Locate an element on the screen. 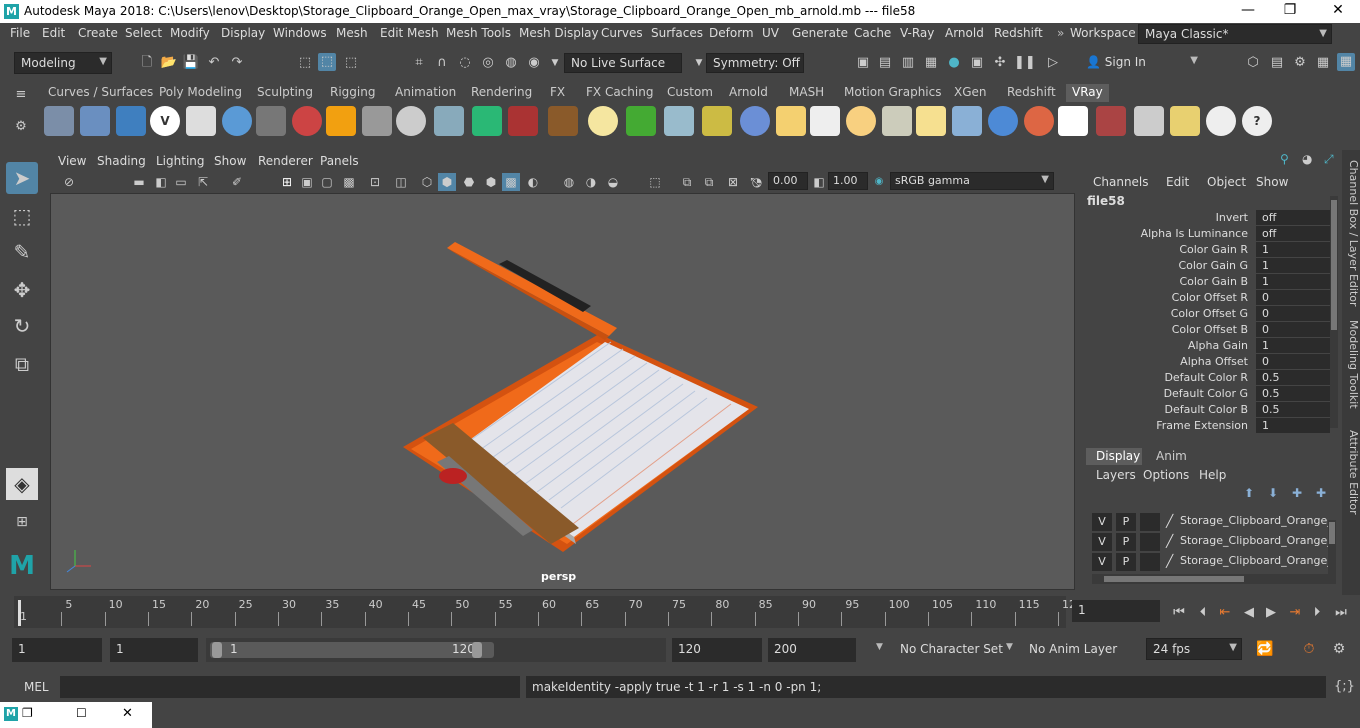 This screenshot has height=728, width=1360. viewport-menu-panels: Panels is located at coordinates (339, 161).